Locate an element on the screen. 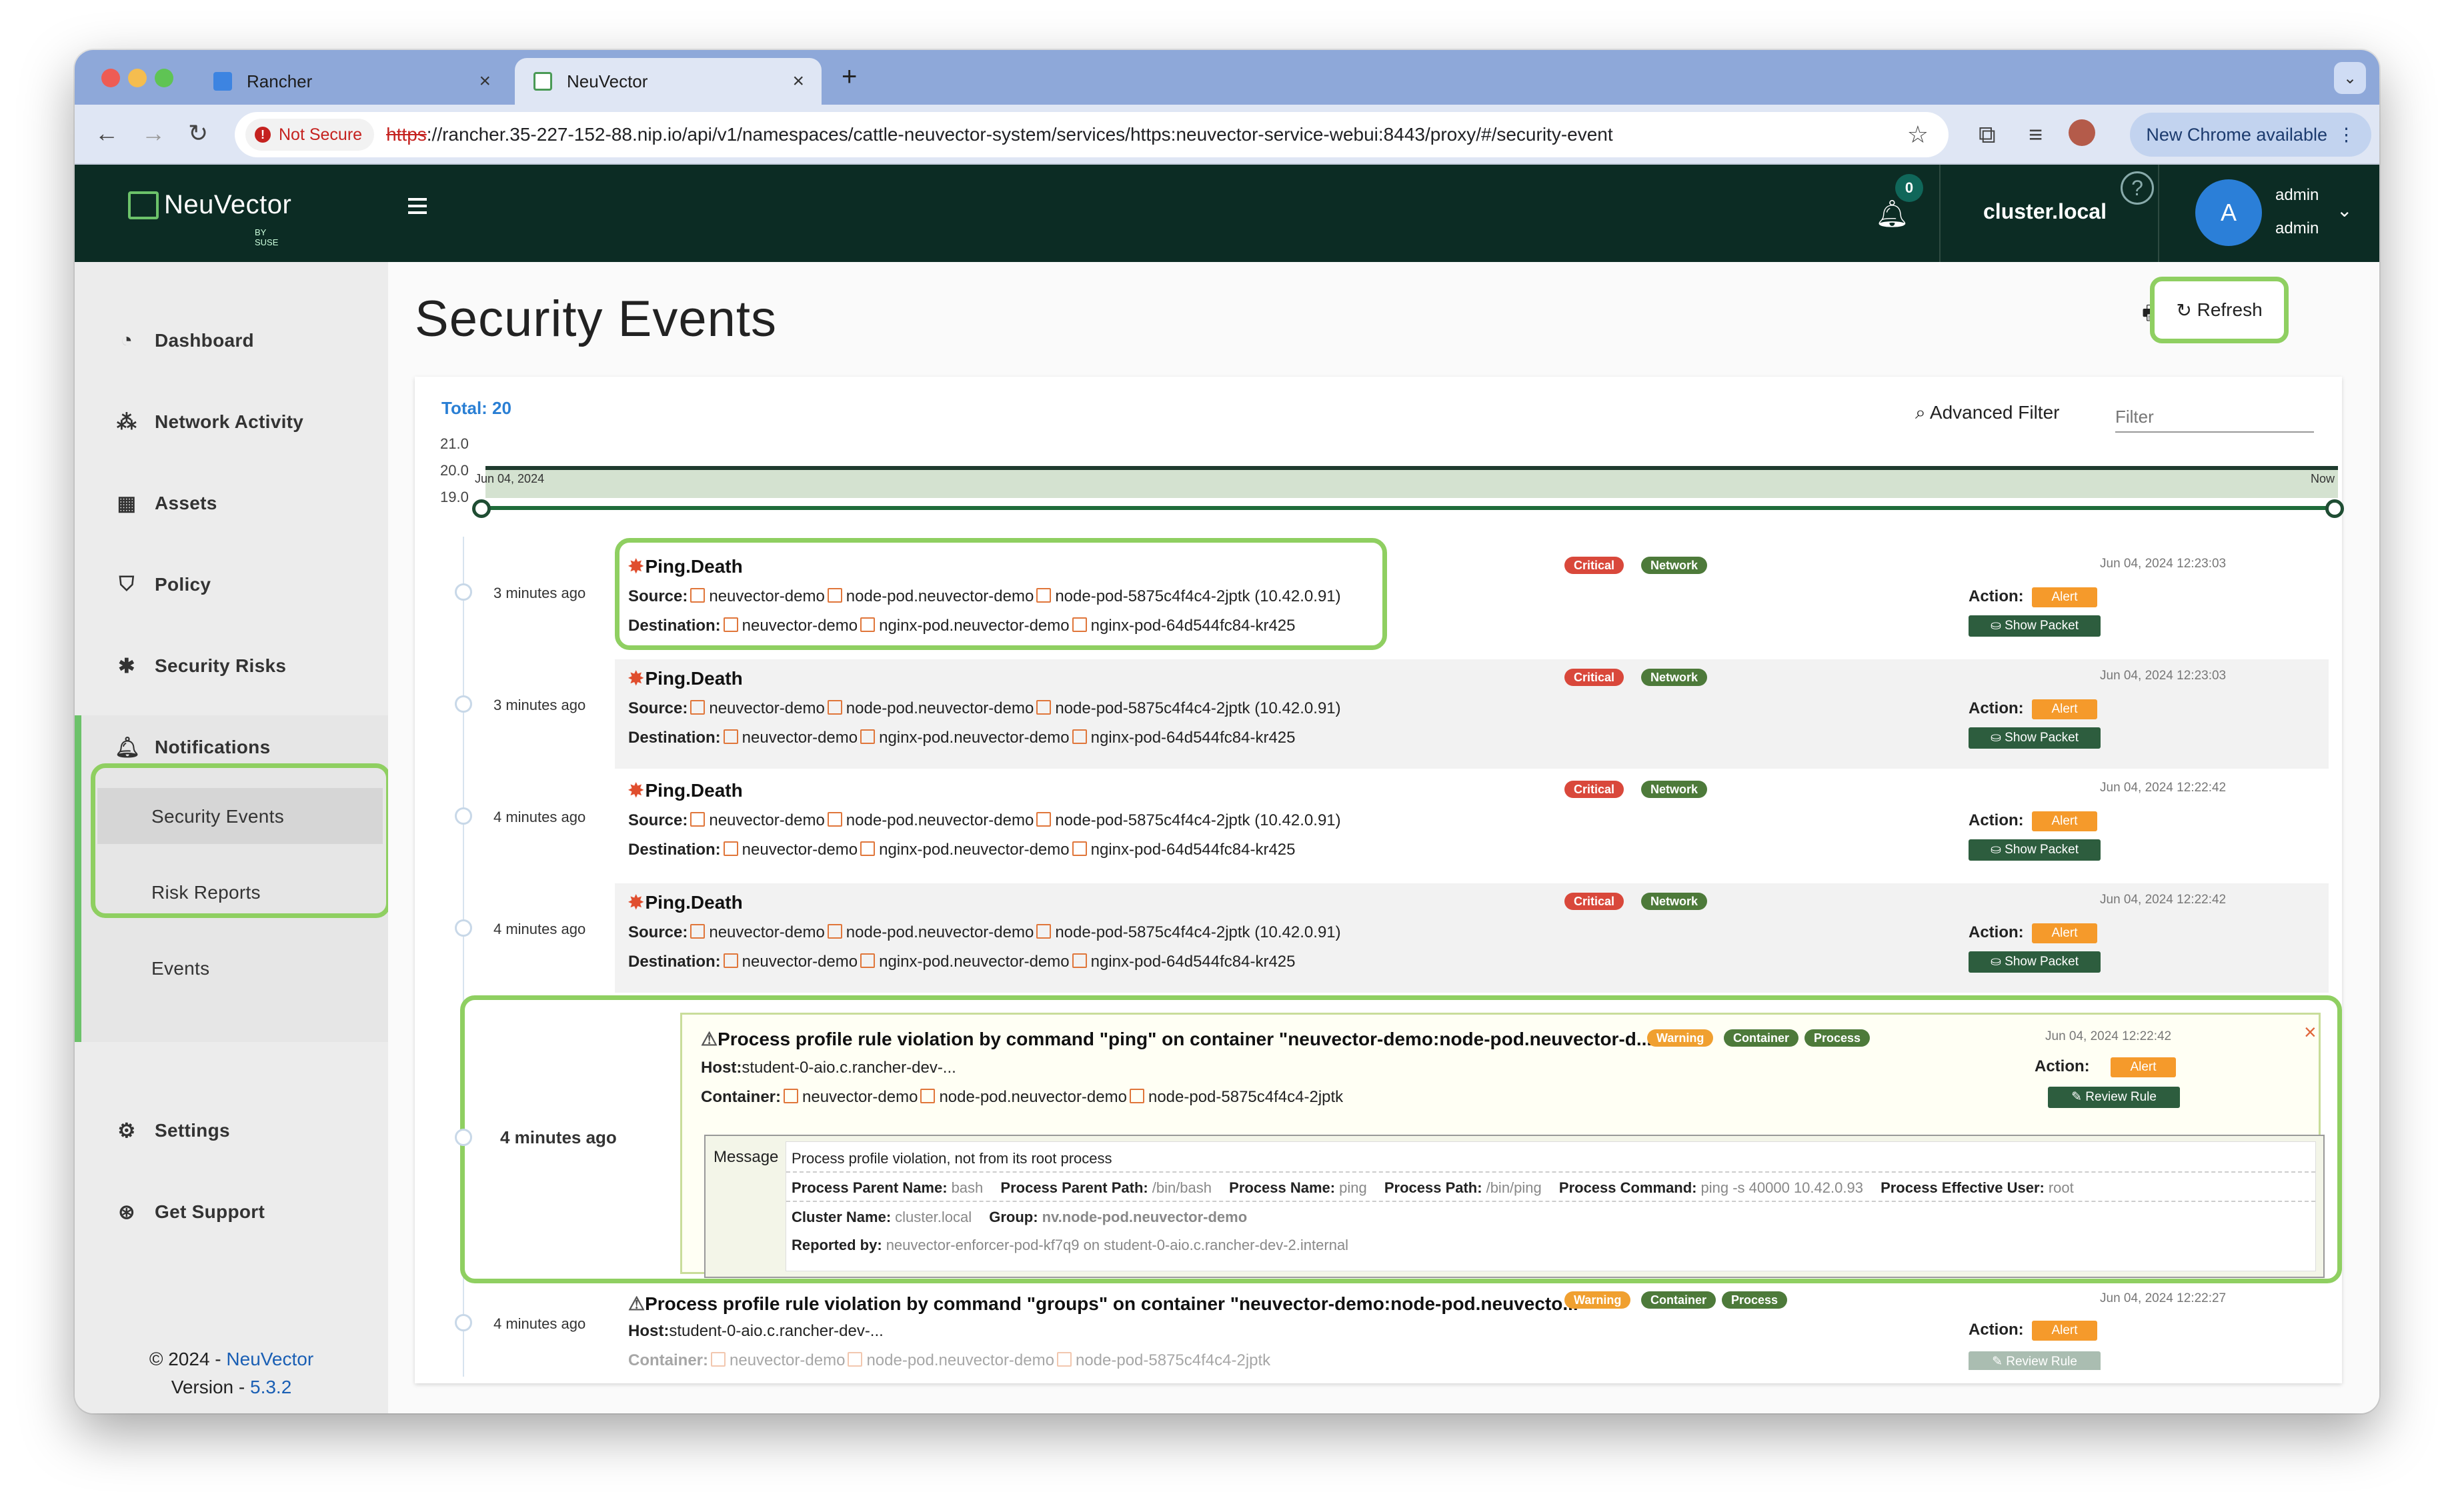  reading-list-icon: ≡ is located at coordinates (2036, 135).